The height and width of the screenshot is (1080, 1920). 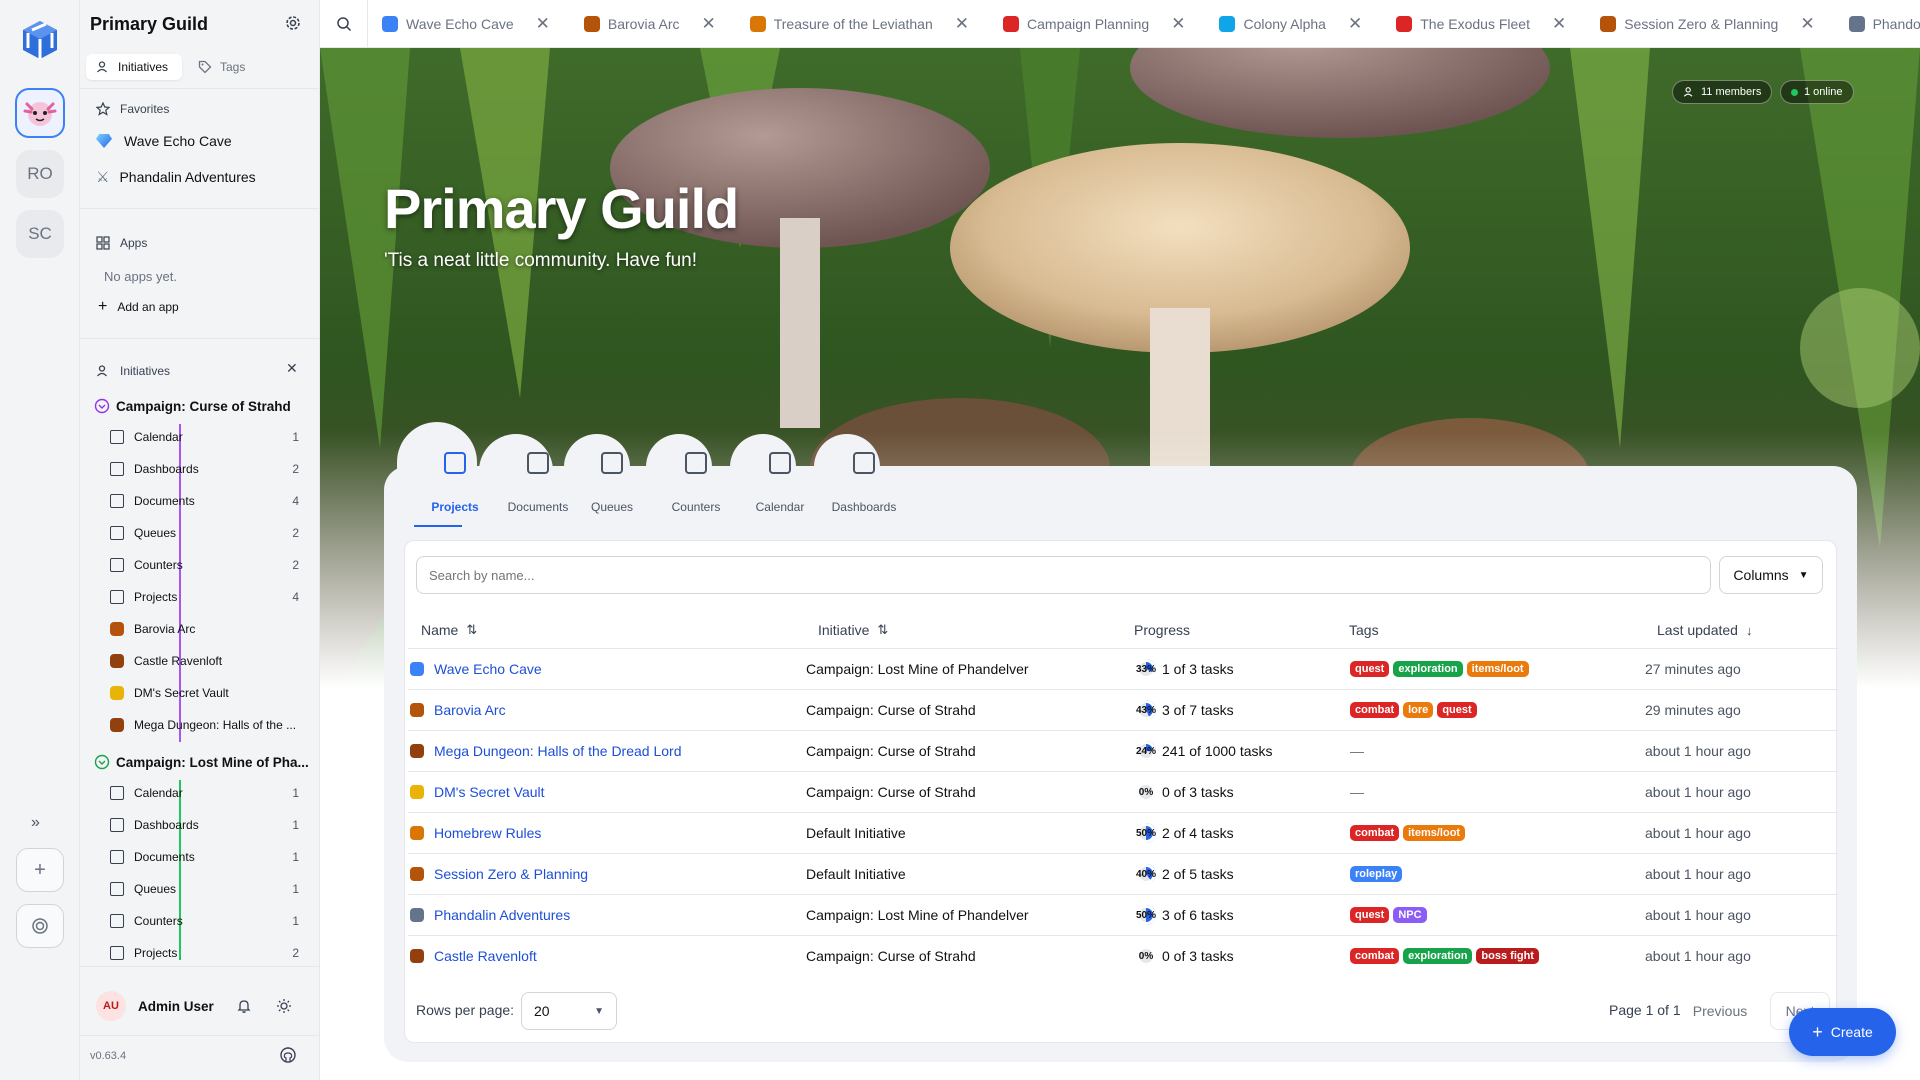 What do you see at coordinates (40, 870) in the screenshot?
I see `add-workspace-button: +` at bounding box center [40, 870].